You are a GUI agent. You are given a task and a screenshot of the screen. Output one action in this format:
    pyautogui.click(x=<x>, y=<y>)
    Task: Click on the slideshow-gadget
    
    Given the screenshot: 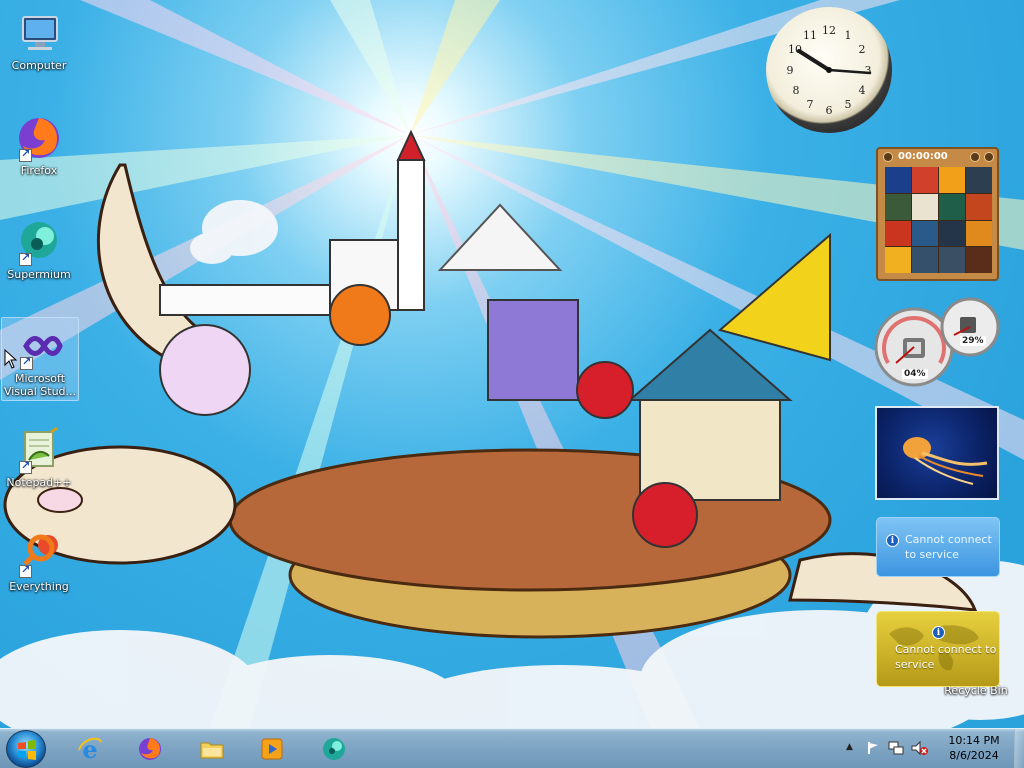 What is the action you would take?
    pyautogui.click(x=937, y=453)
    